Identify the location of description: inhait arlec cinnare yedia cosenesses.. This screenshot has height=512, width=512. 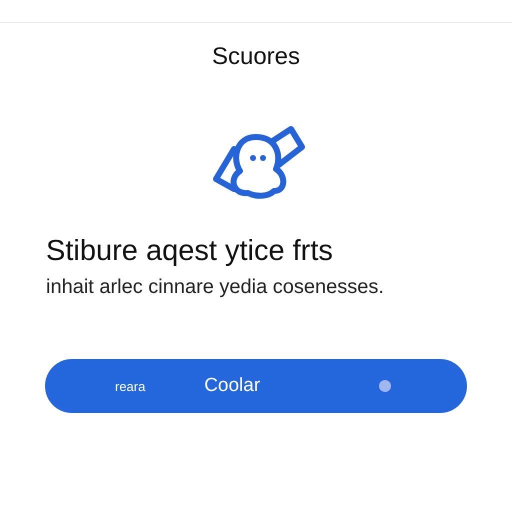
(215, 287).